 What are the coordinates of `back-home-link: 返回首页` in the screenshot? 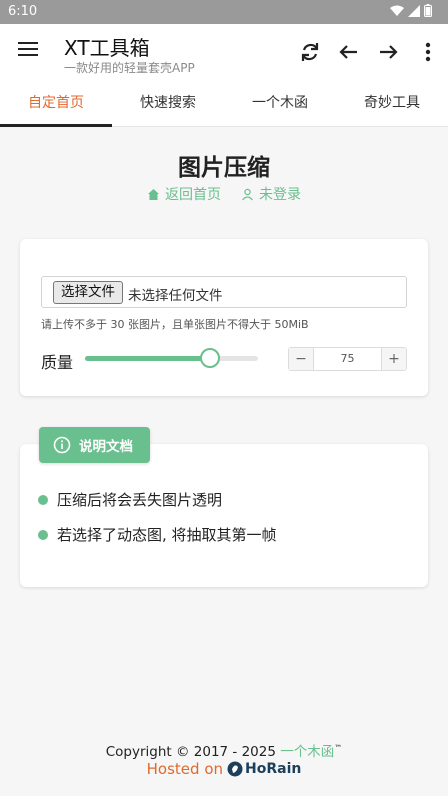 It's located at (184, 194).